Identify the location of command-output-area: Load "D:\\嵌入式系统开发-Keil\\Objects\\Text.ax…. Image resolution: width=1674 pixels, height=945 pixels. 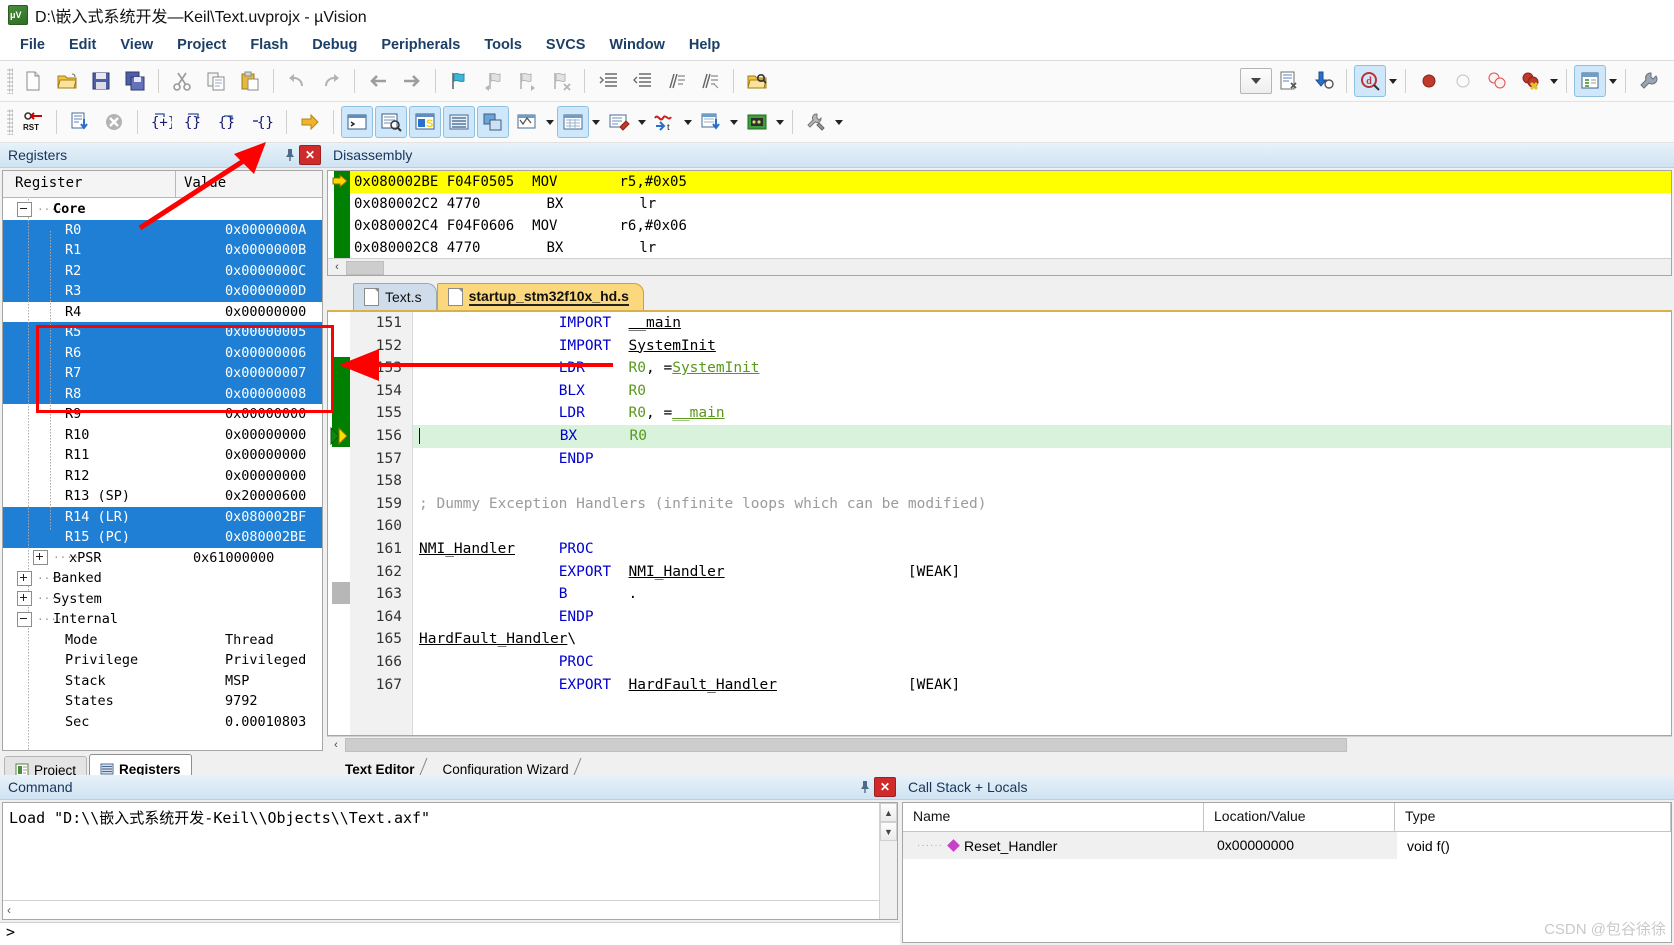
(450, 861).